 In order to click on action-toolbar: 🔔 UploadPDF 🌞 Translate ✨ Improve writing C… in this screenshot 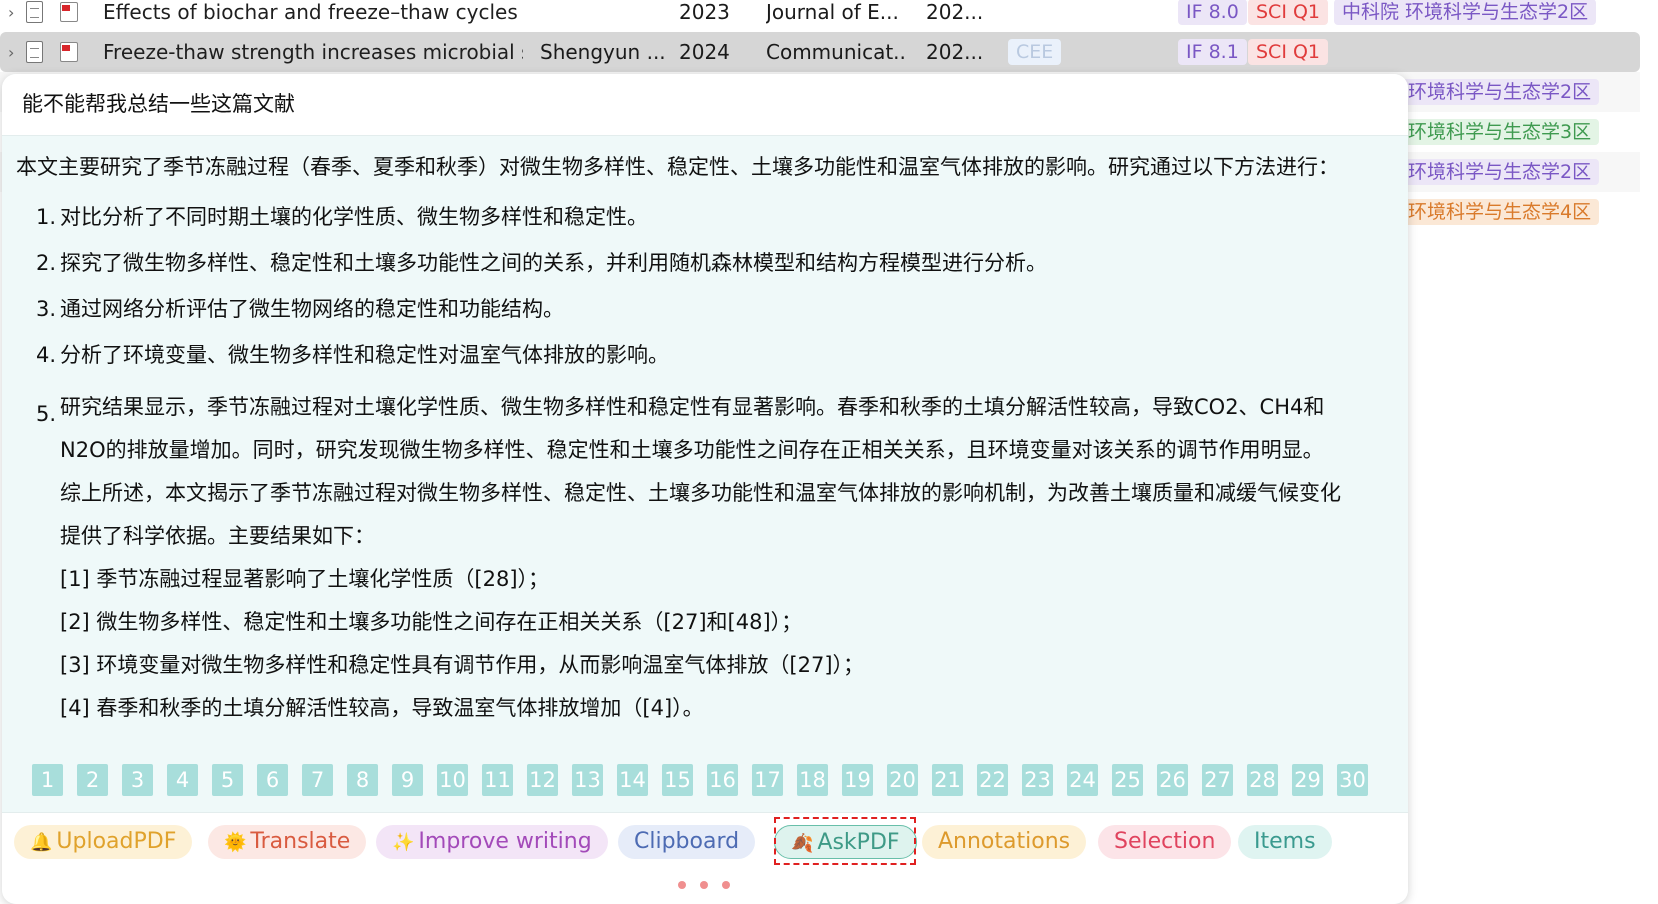, I will do `click(705, 858)`.